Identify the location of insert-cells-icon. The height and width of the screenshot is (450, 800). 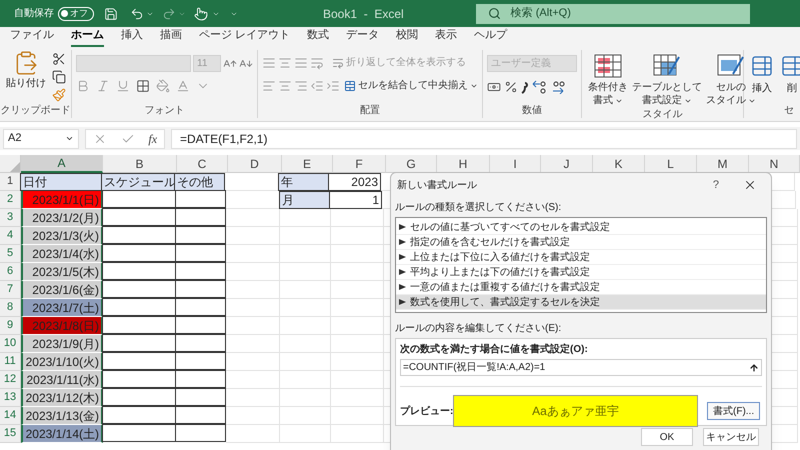
(762, 66).